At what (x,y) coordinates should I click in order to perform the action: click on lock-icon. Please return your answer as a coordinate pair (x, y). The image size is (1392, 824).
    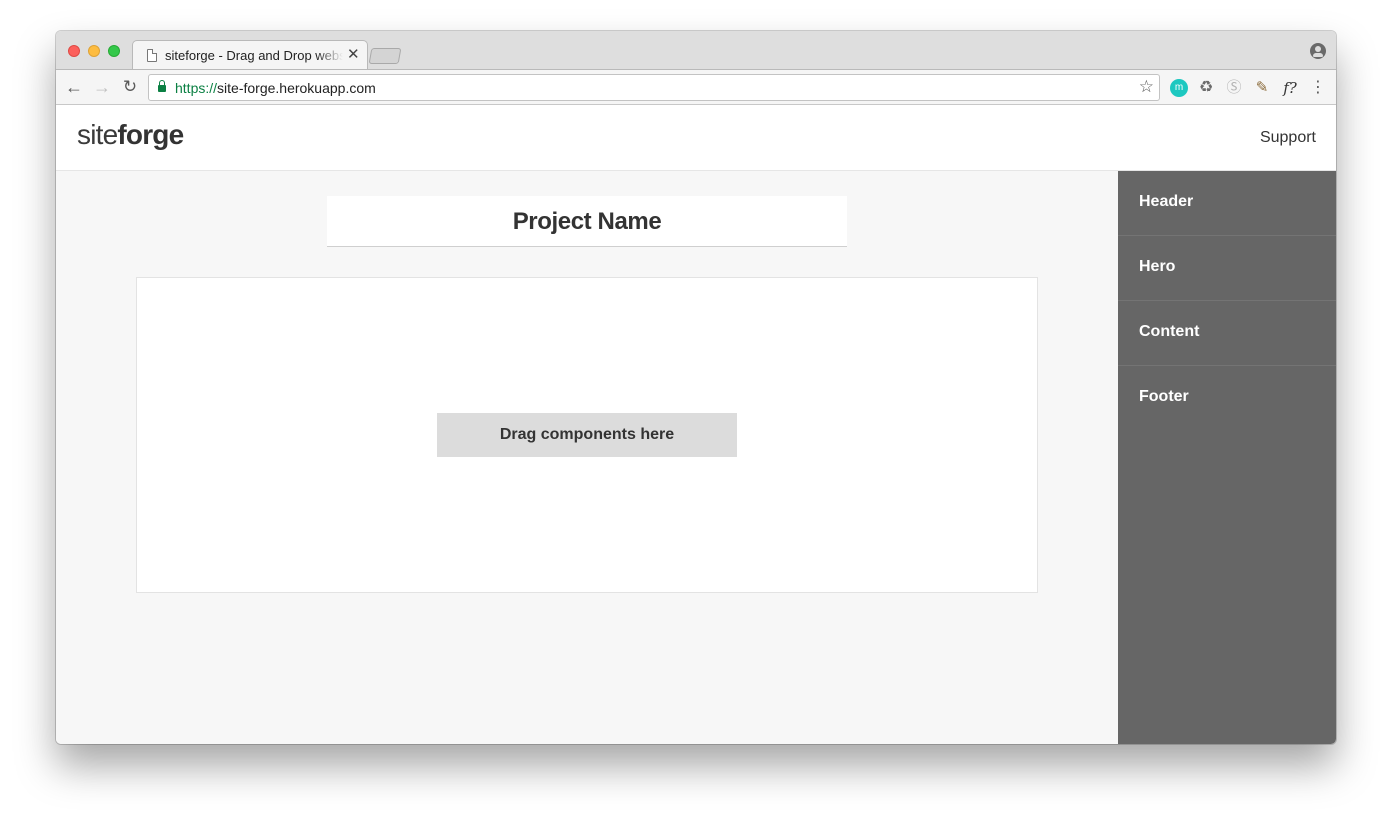
    Looking at the image, I should click on (162, 86).